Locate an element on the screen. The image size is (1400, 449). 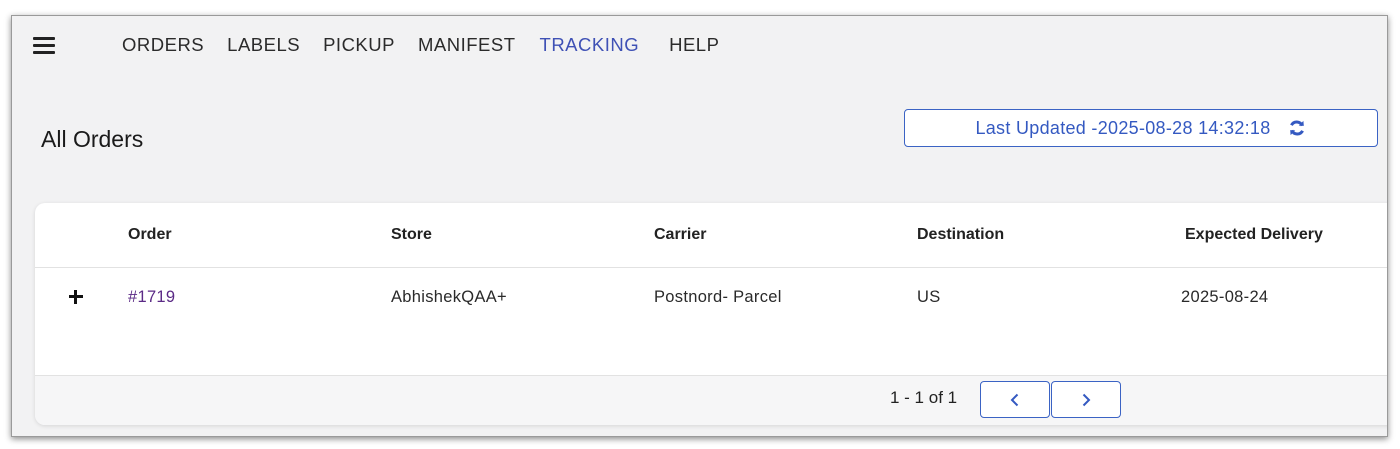
nav-item-orders: ORDERS is located at coordinates (163, 45).